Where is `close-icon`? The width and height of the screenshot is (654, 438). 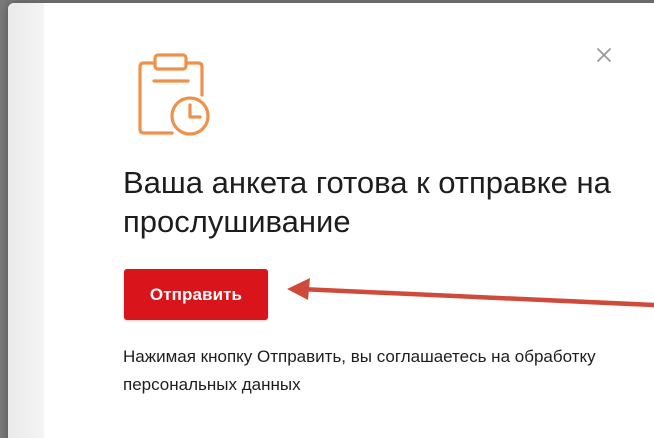 close-icon is located at coordinates (604, 55).